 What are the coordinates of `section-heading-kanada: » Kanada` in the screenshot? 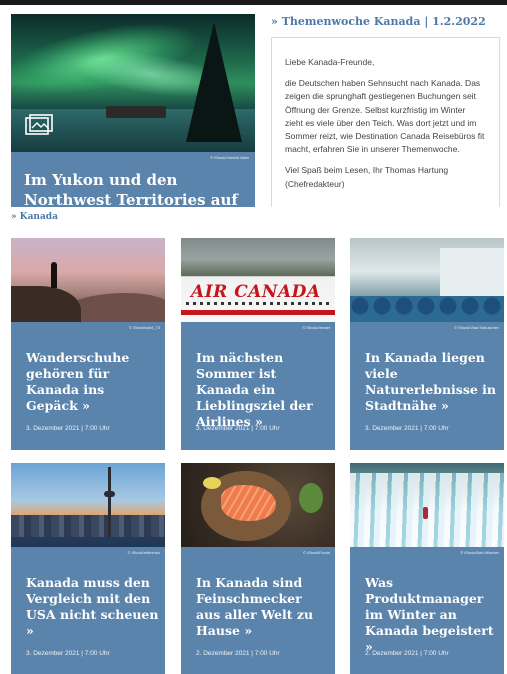 It's located at (34, 217).